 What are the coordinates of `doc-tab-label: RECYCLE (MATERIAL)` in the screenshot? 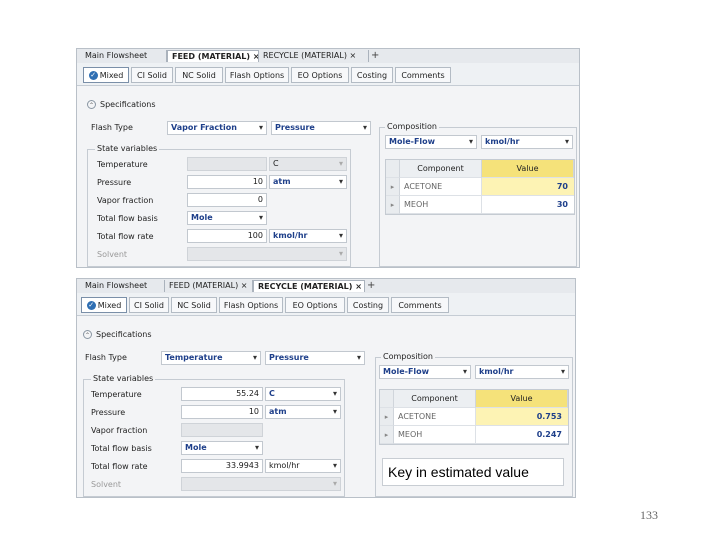 It's located at (305, 55).